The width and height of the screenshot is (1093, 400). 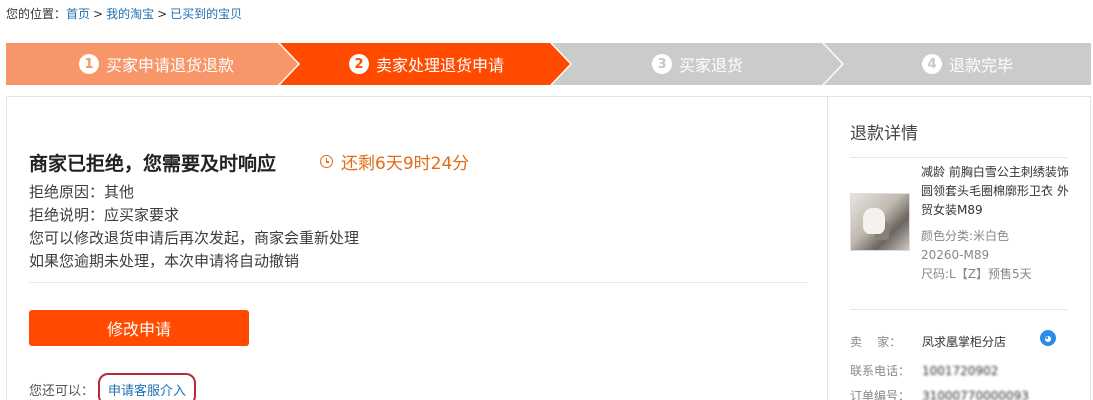 I want to click on product-size: 尺码:L【Z】预售5天, so click(x=976, y=274).